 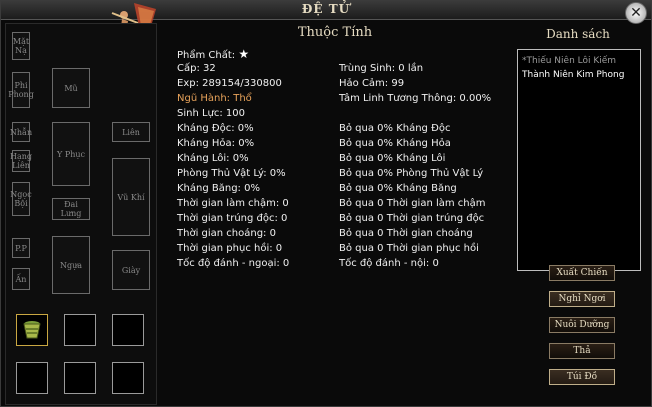 I want to click on seal-slot-label: Ấn, so click(x=21, y=279).